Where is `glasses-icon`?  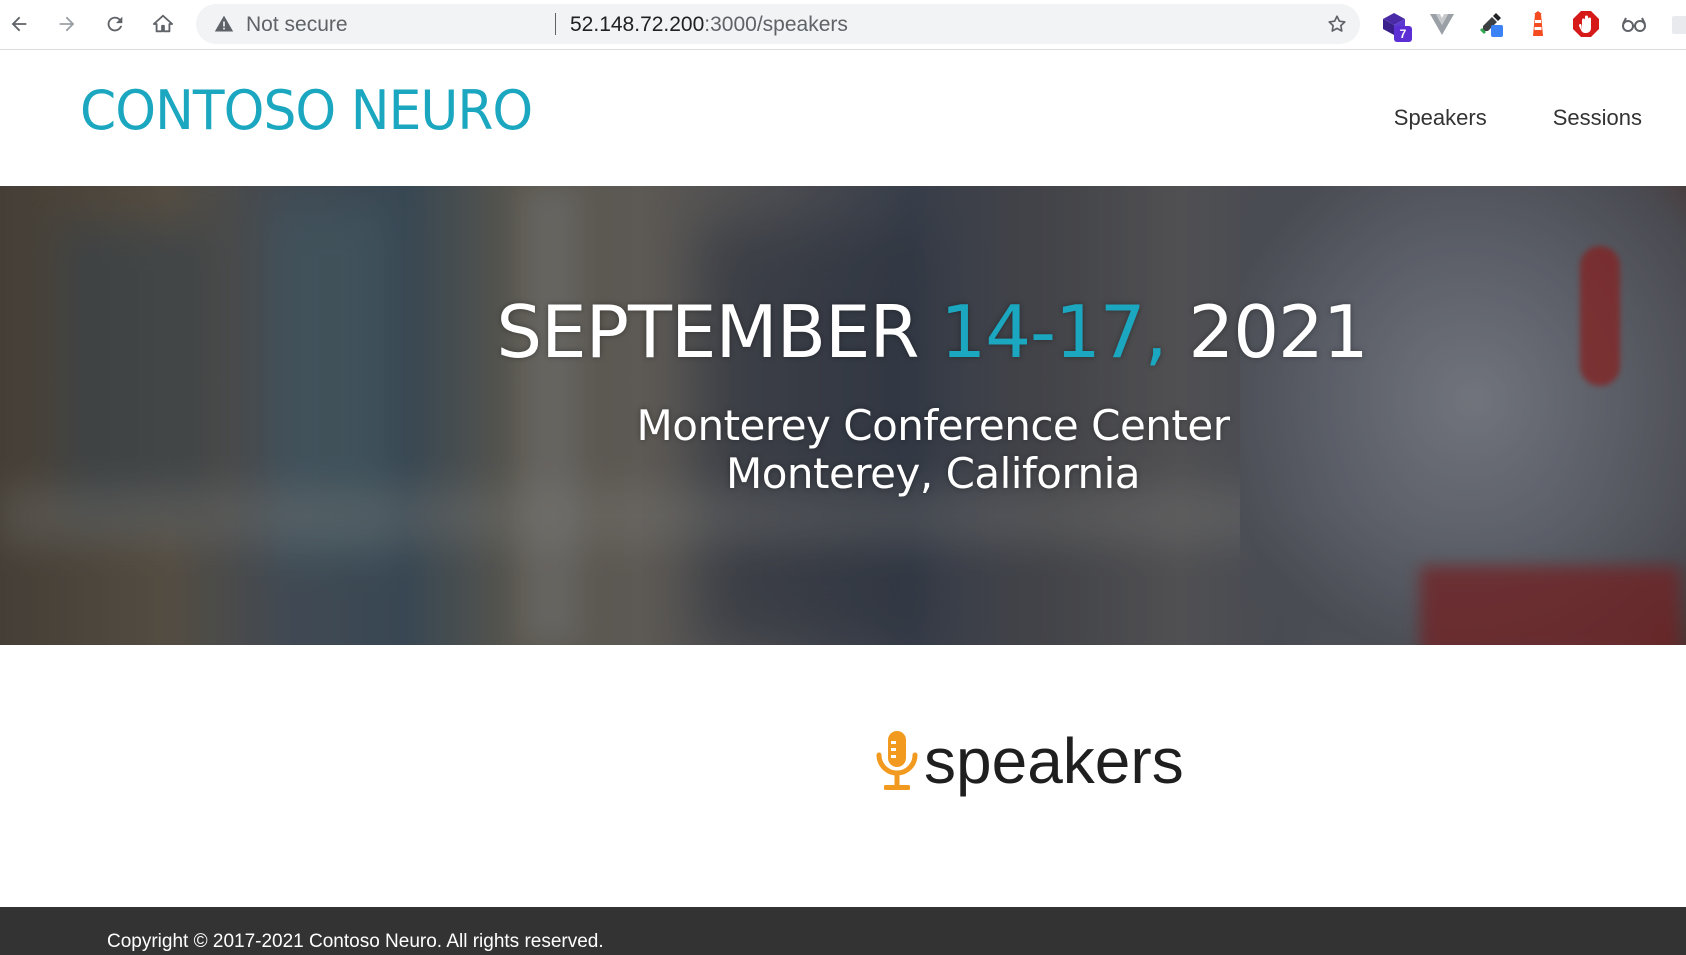
glasses-icon is located at coordinates (1634, 24).